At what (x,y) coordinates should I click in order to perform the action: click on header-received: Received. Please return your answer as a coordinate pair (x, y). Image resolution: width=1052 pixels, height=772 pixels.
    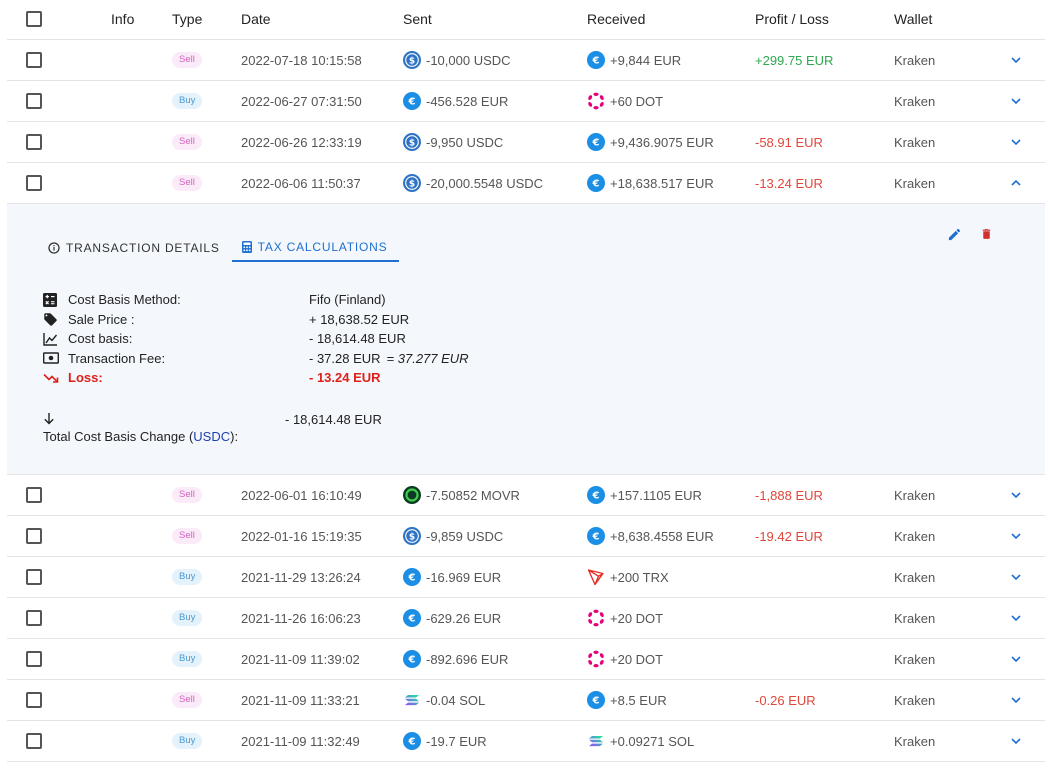
    Looking at the image, I should click on (616, 19).